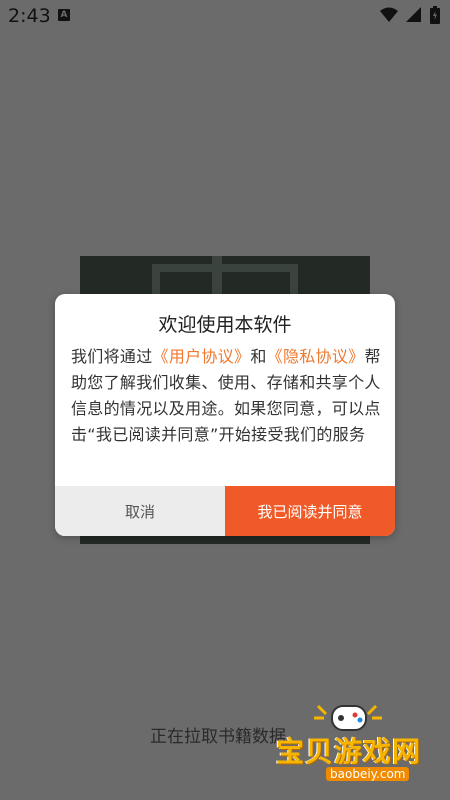 The image size is (450, 800). What do you see at coordinates (435, 15) in the screenshot?
I see `battery-icon` at bounding box center [435, 15].